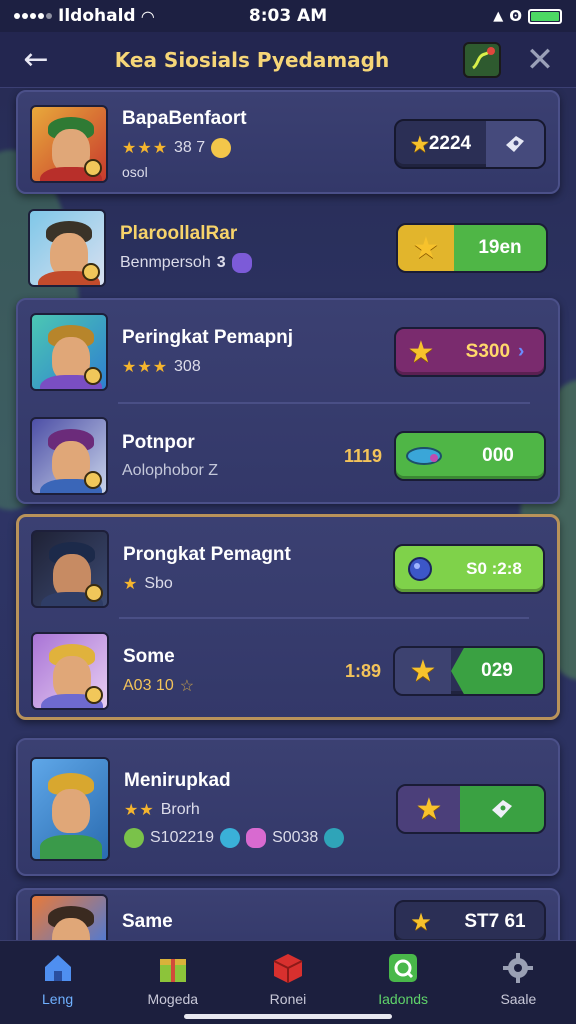  Describe the element at coordinates (147, 16) in the screenshot. I see `wifi-icon: ◠` at that location.